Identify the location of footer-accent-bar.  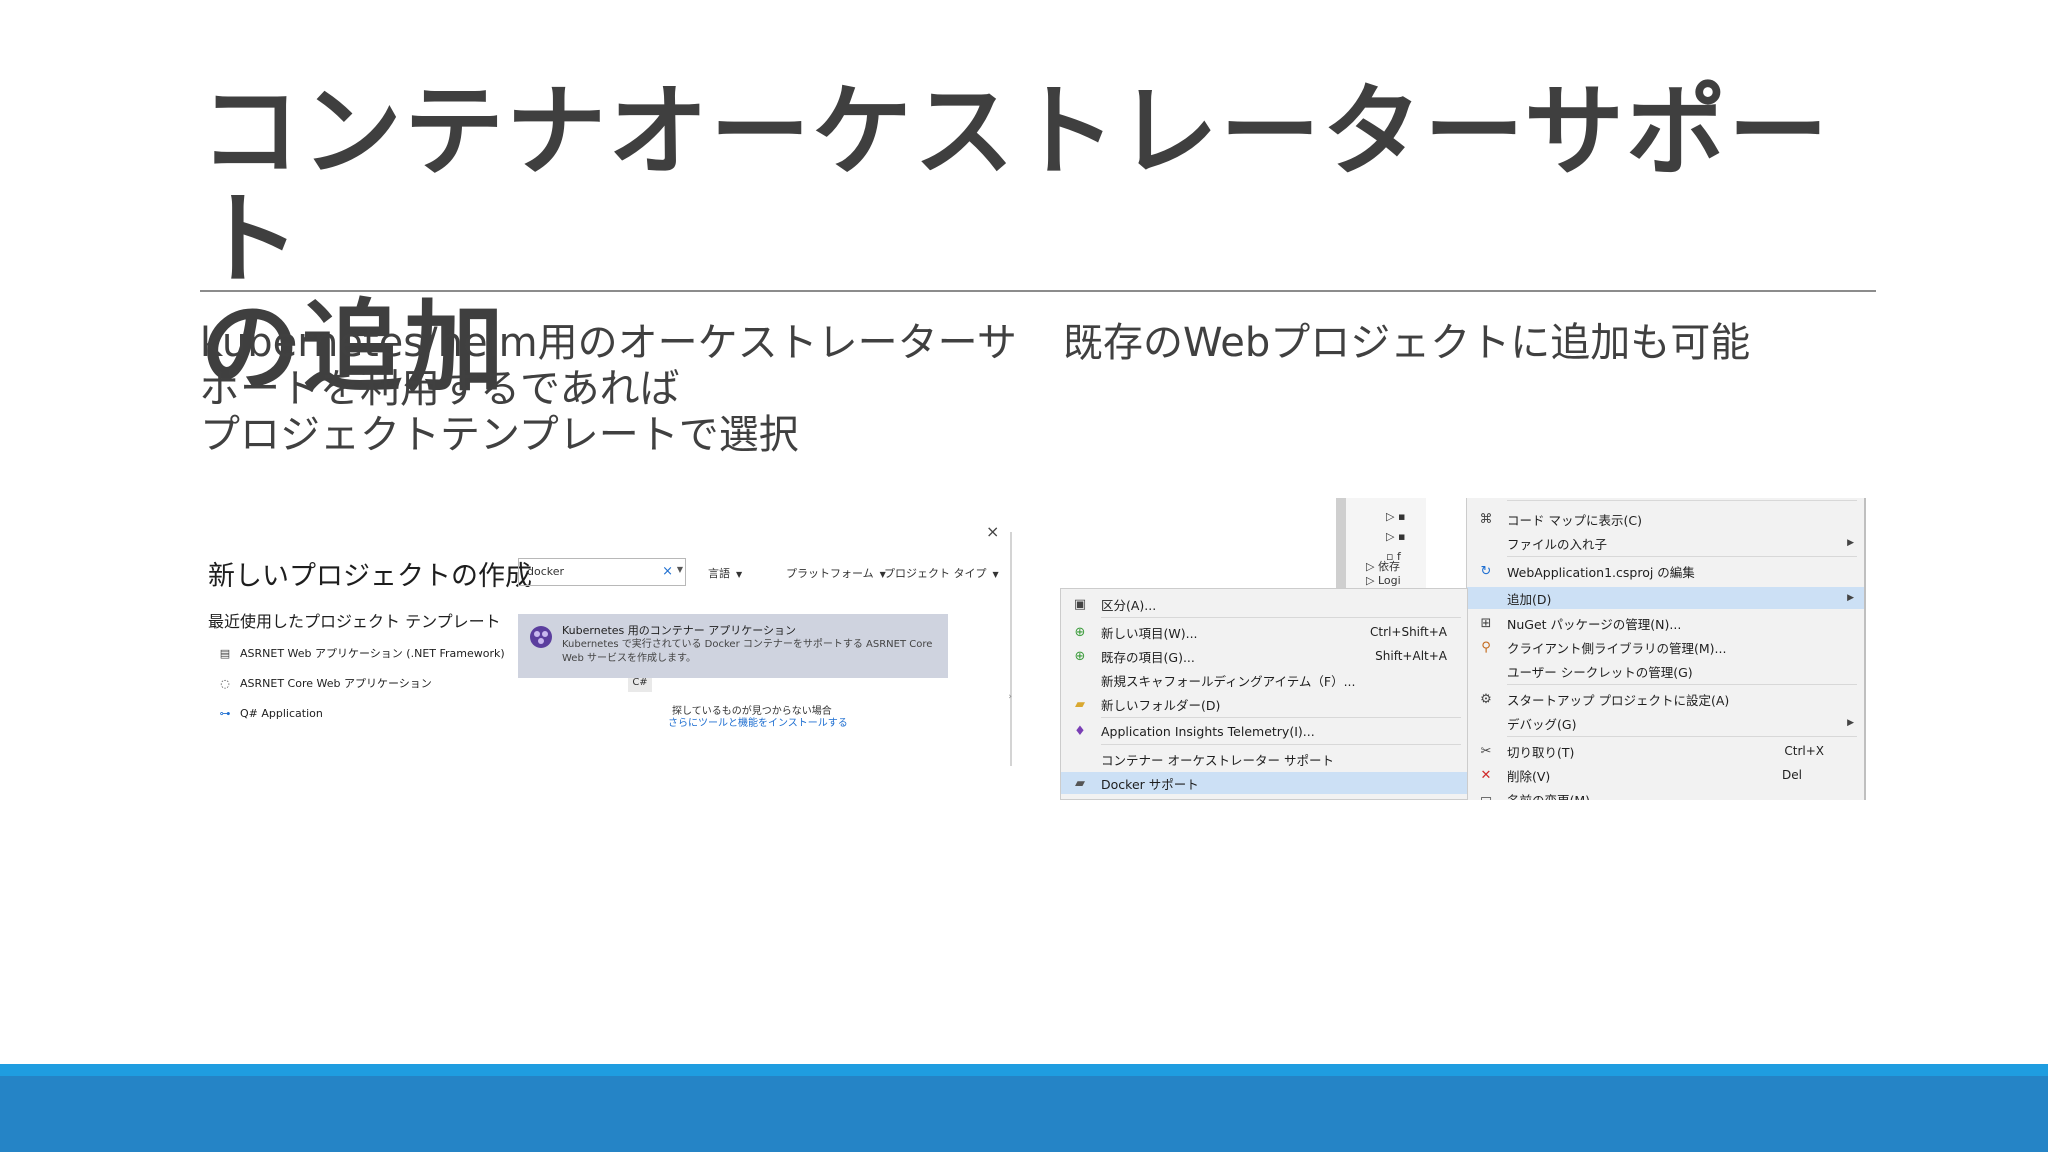
(1024, 1070).